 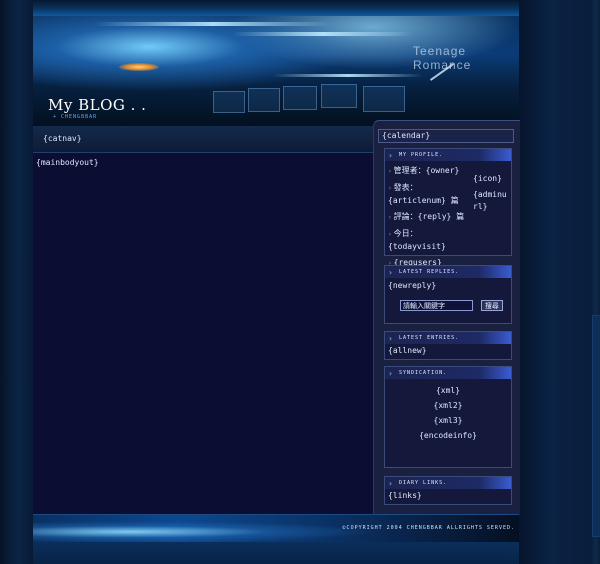 What do you see at coordinates (559, 282) in the screenshot?
I see `right-gutter` at bounding box center [559, 282].